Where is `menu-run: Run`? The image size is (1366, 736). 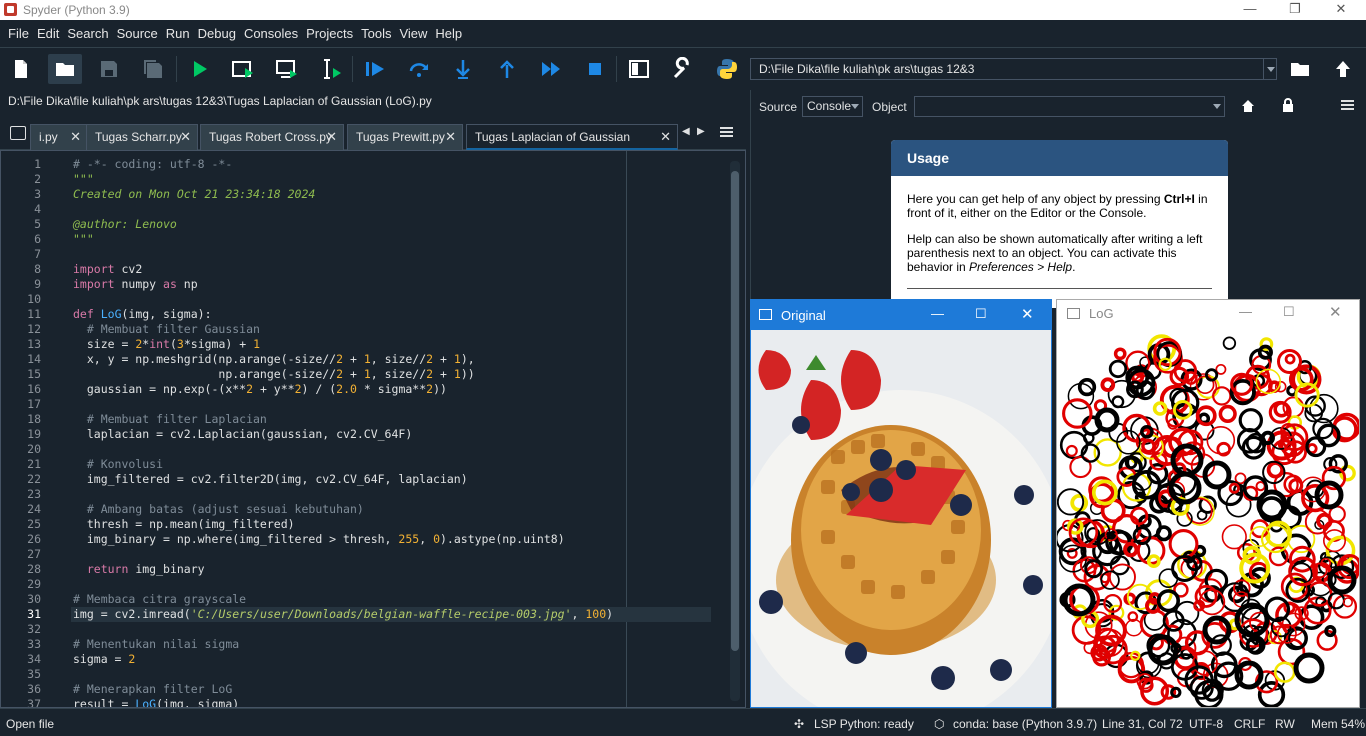
menu-run: Run is located at coordinates (178, 34).